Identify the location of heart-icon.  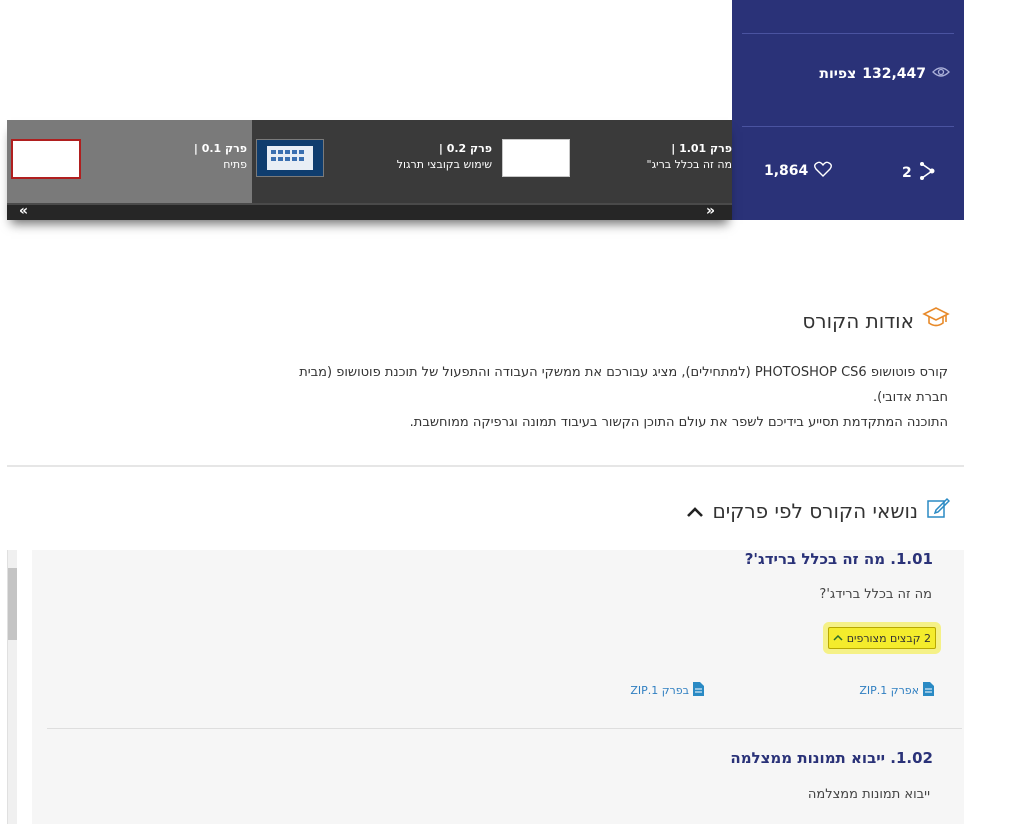
(823, 171).